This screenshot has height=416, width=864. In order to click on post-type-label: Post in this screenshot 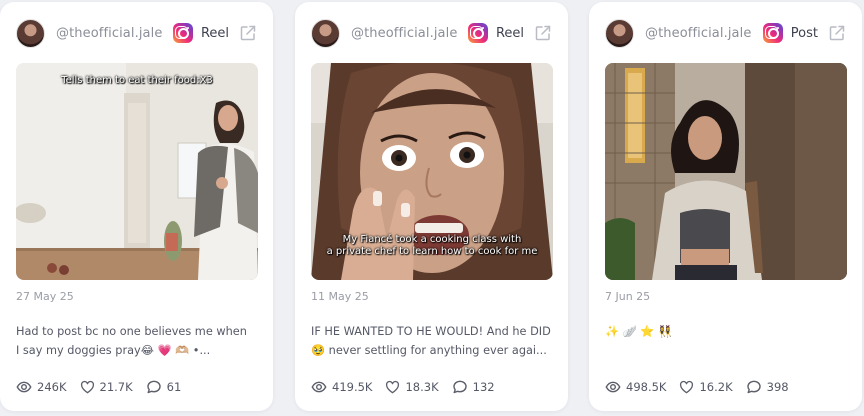, I will do `click(804, 33)`.